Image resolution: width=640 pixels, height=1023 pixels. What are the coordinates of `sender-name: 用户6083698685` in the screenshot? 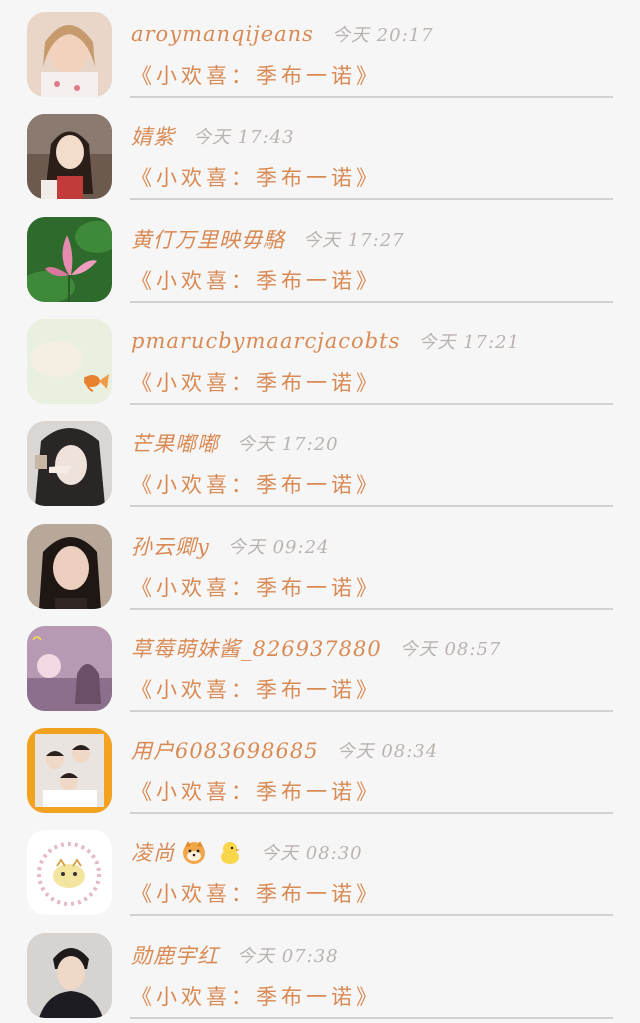 It's located at (225, 750).